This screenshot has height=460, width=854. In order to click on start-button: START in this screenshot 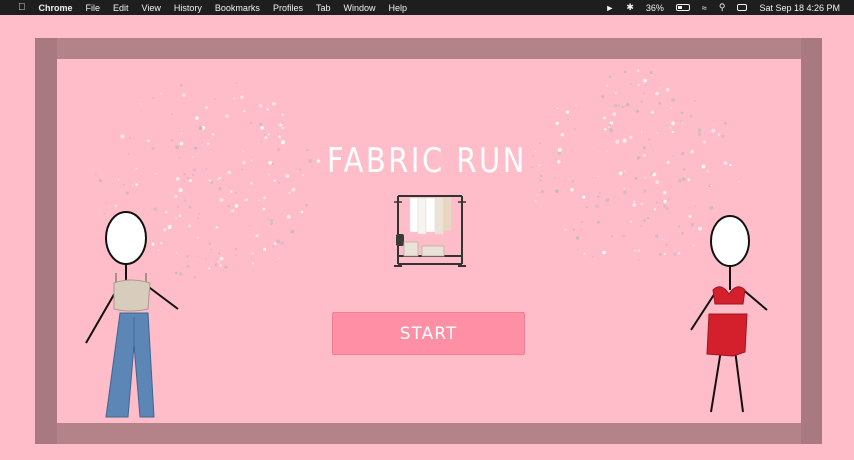, I will do `click(428, 333)`.